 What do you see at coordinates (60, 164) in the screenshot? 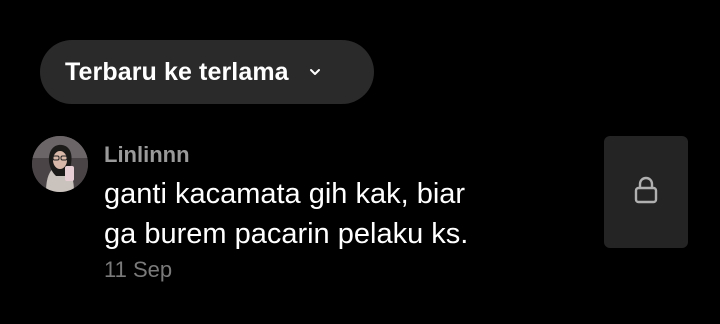
I see `avatar` at bounding box center [60, 164].